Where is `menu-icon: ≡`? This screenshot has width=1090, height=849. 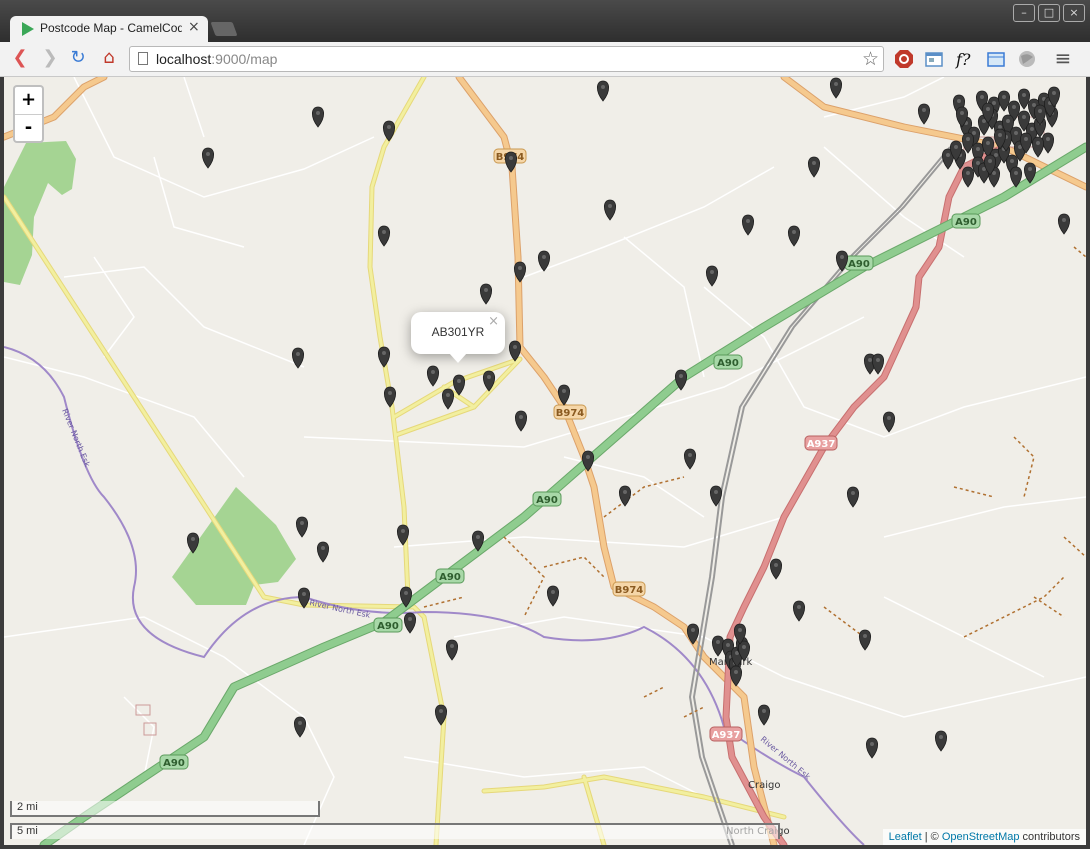 menu-icon: ≡ is located at coordinates (1063, 58).